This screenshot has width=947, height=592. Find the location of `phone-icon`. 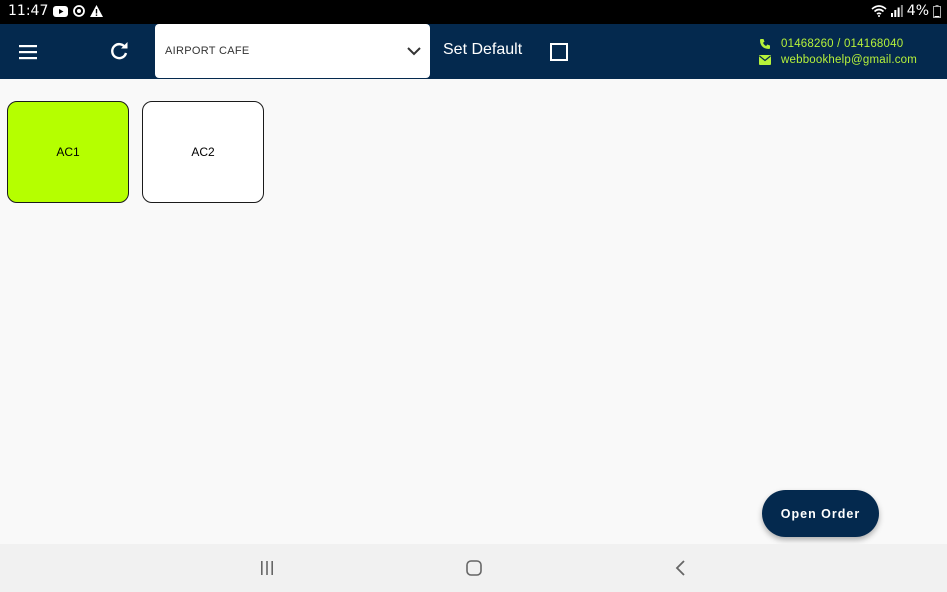

phone-icon is located at coordinates (765, 44).